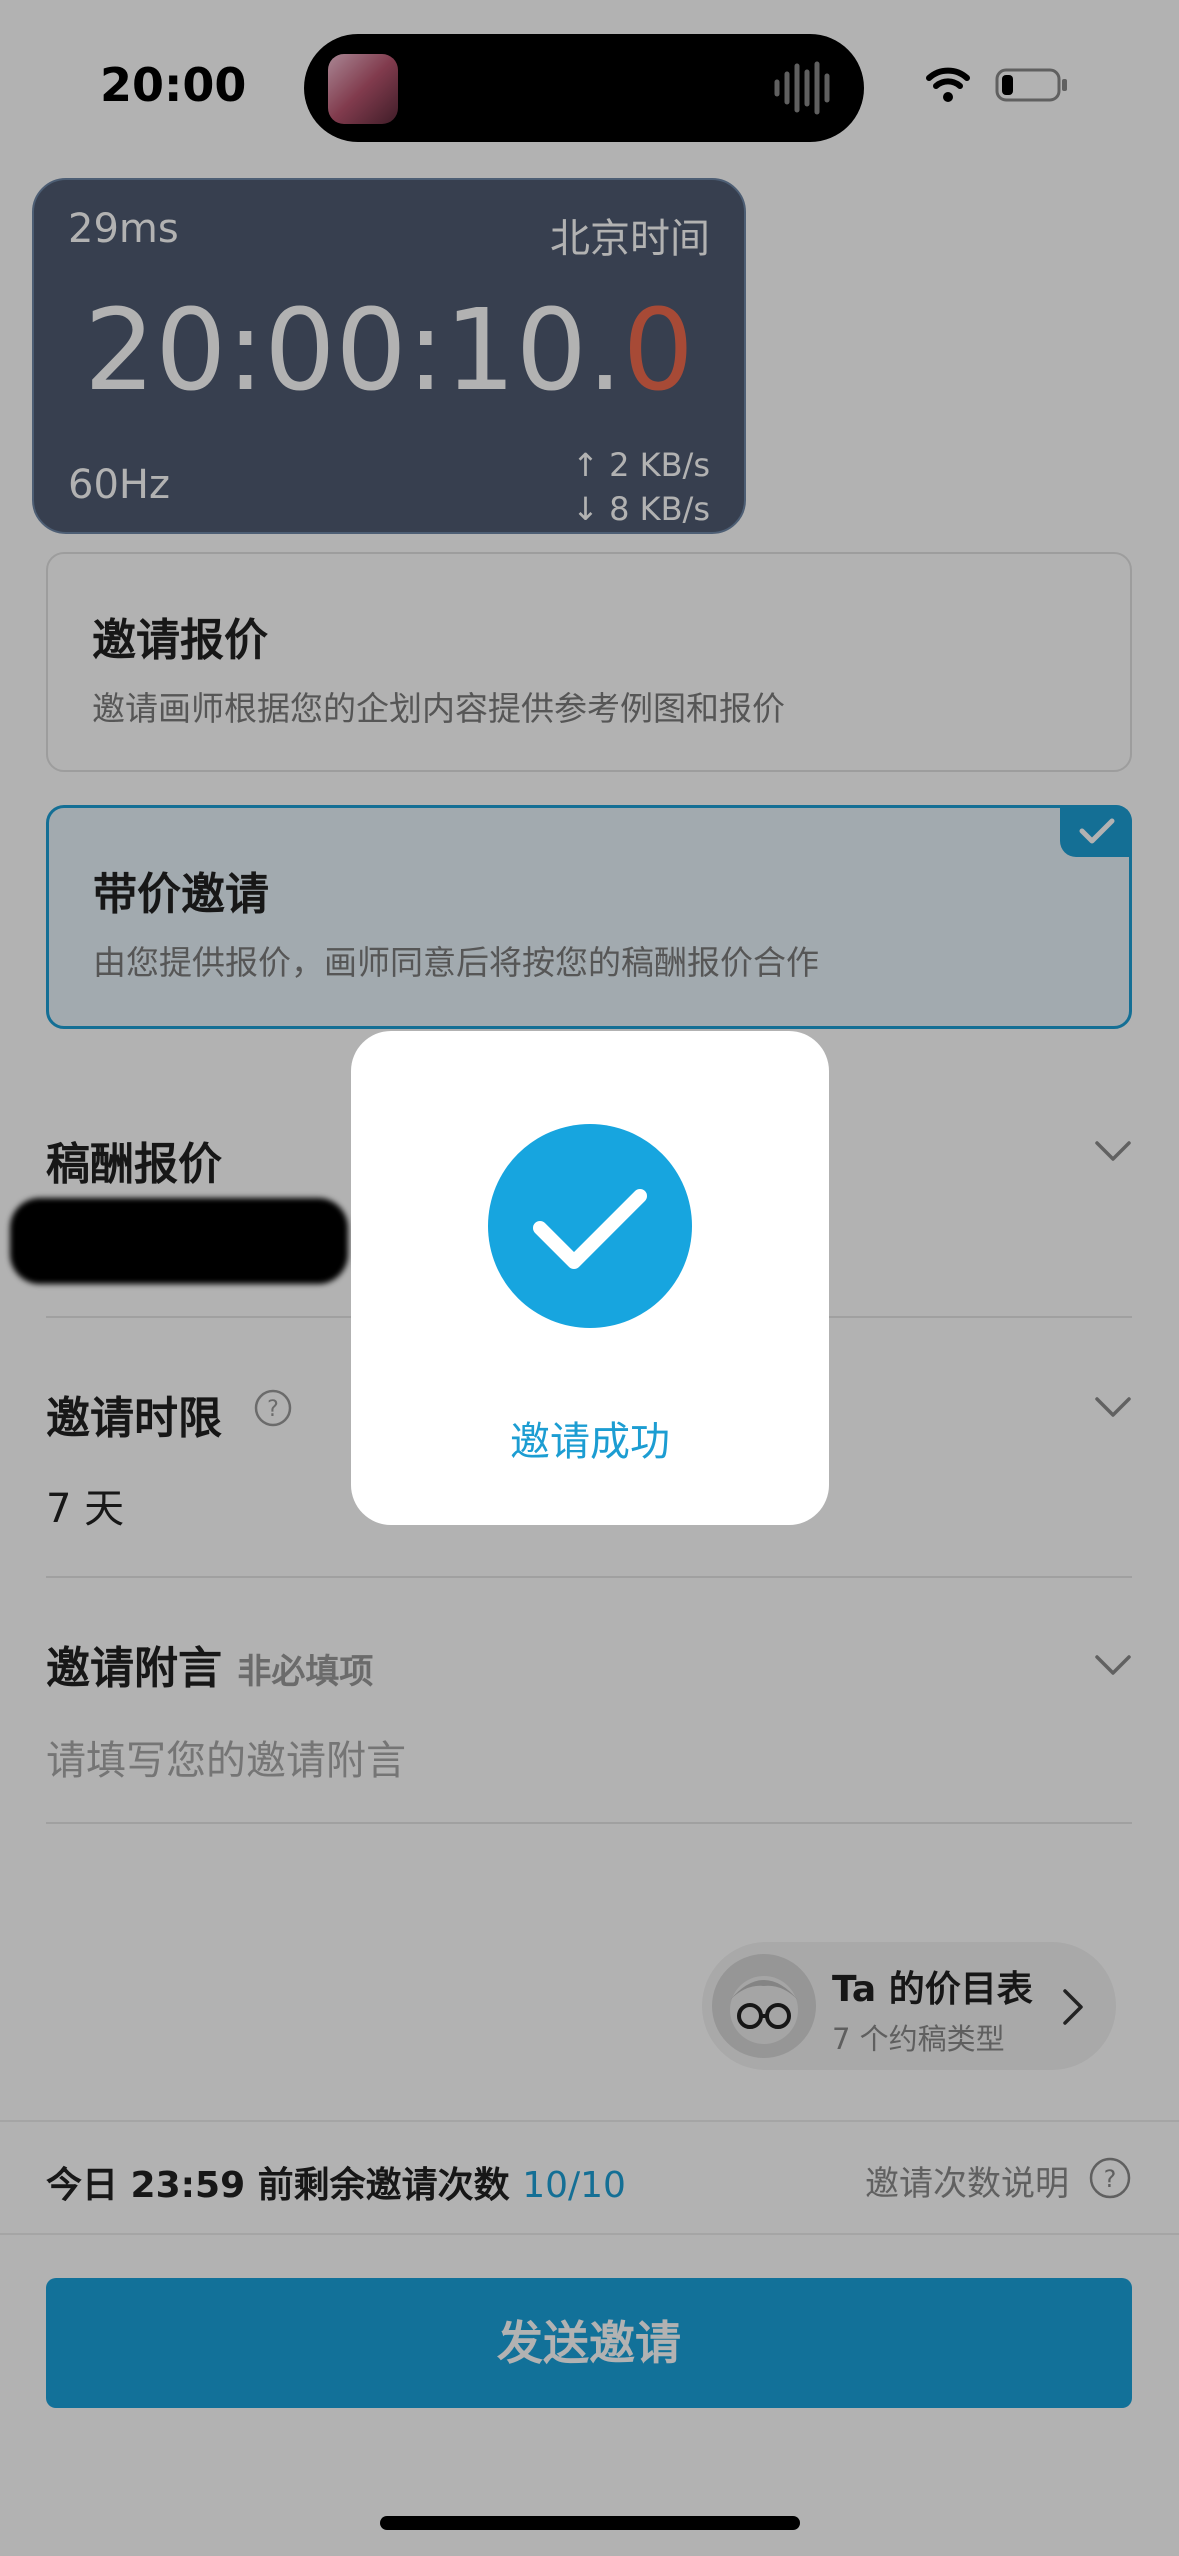 The width and height of the screenshot is (1179, 2556). I want to click on success-toast: 邀请成功, so click(590, 1278).